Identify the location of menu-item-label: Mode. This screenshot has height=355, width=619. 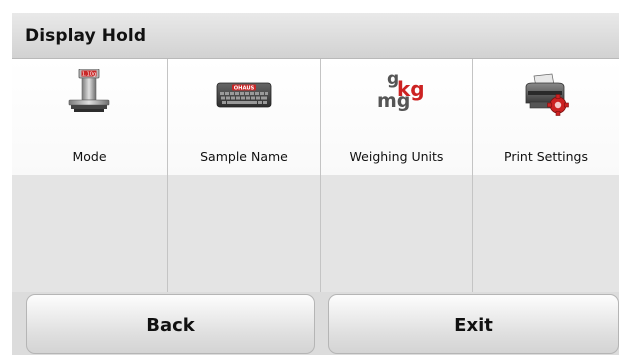
(89, 156).